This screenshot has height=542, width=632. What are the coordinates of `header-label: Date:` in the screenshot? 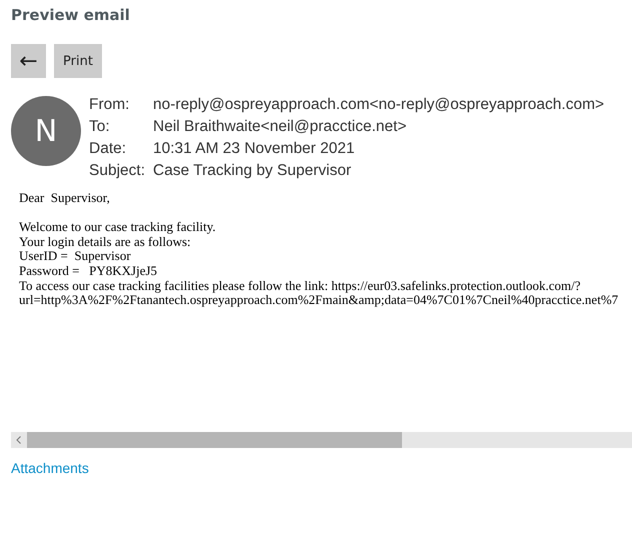 It's located at (108, 149).